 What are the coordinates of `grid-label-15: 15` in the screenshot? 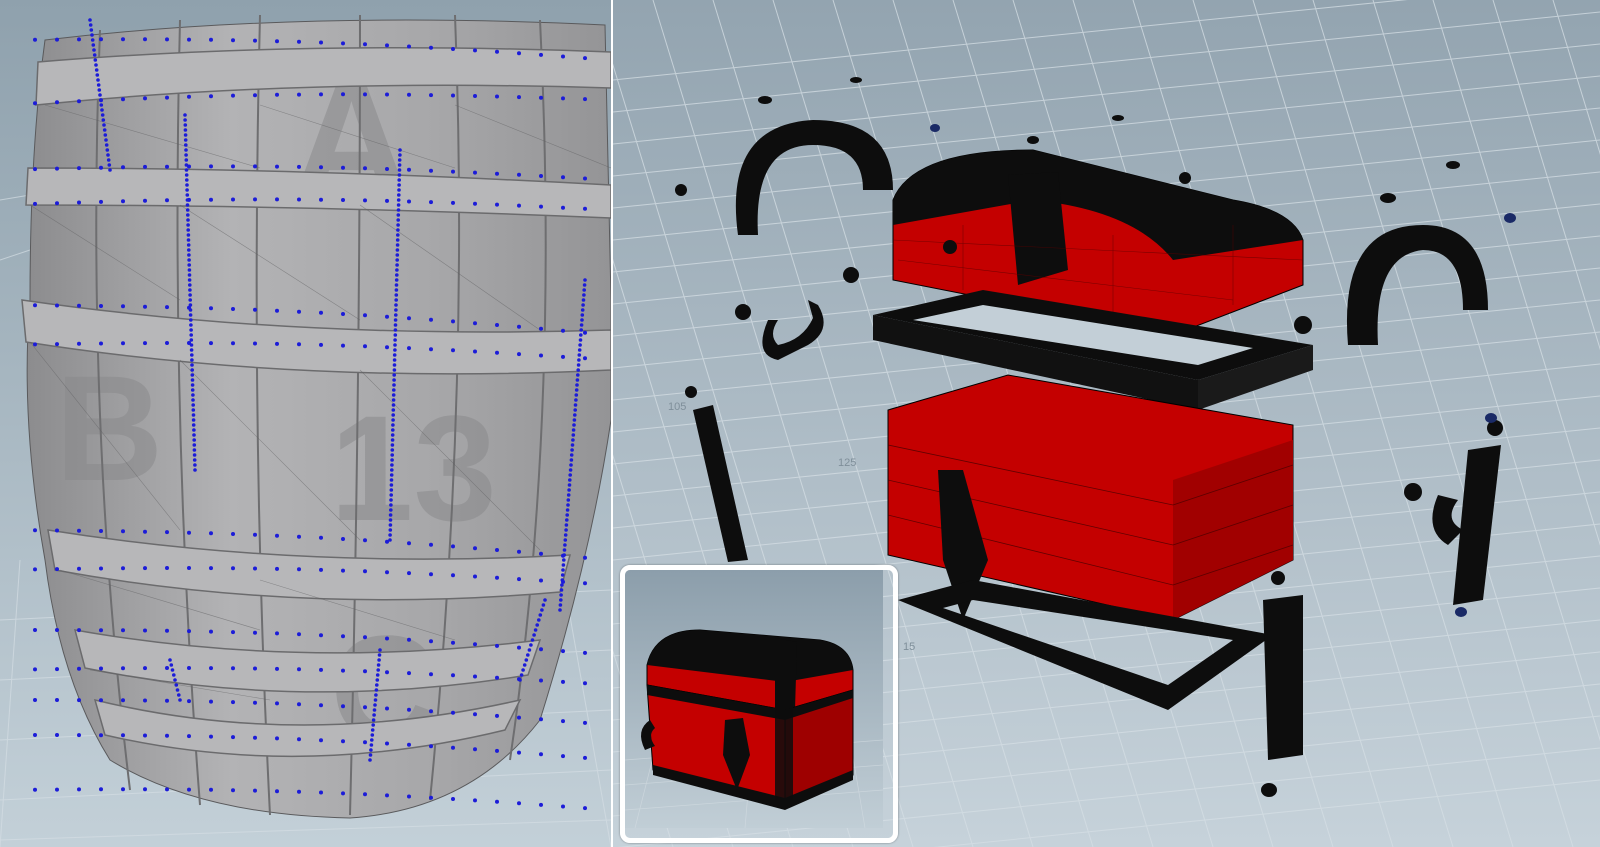 It's located at (909, 647).